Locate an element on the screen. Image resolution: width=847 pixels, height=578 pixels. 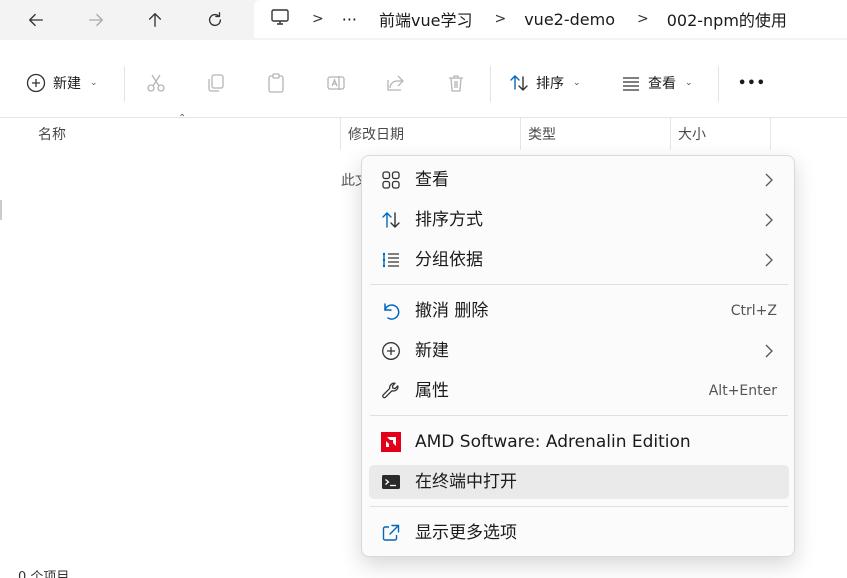
address-bar: > ··· 前端vue学习 > vue2-demo > 002-npm的使用 is located at coordinates (550, 19).